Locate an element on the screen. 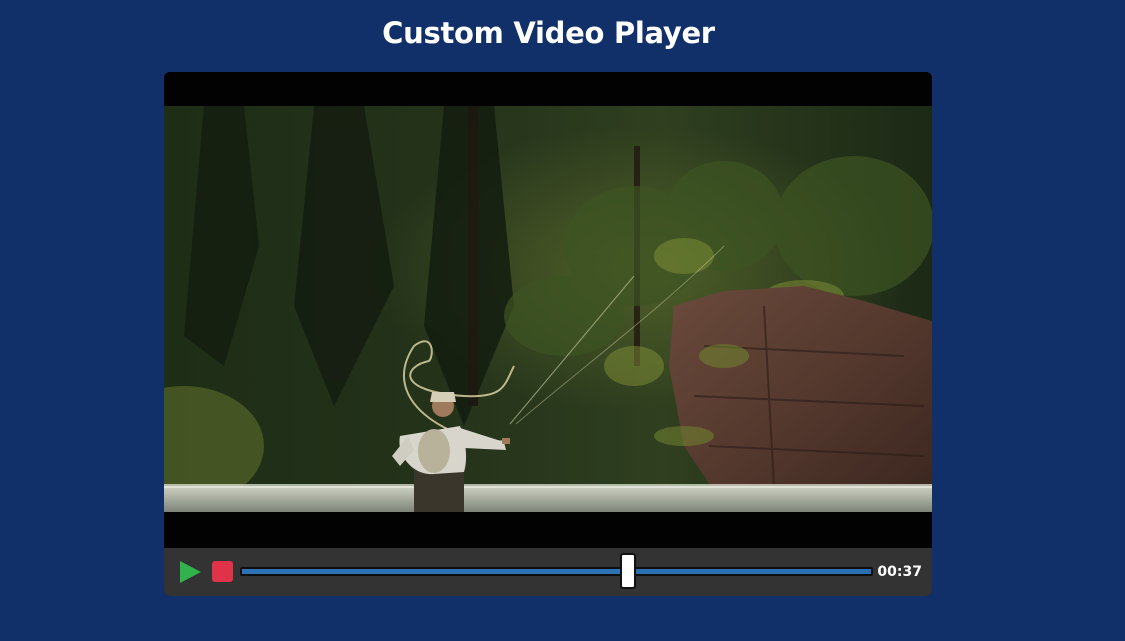 This screenshot has width=1125, height=641. controls-bar: 00:37 is located at coordinates (548, 572).